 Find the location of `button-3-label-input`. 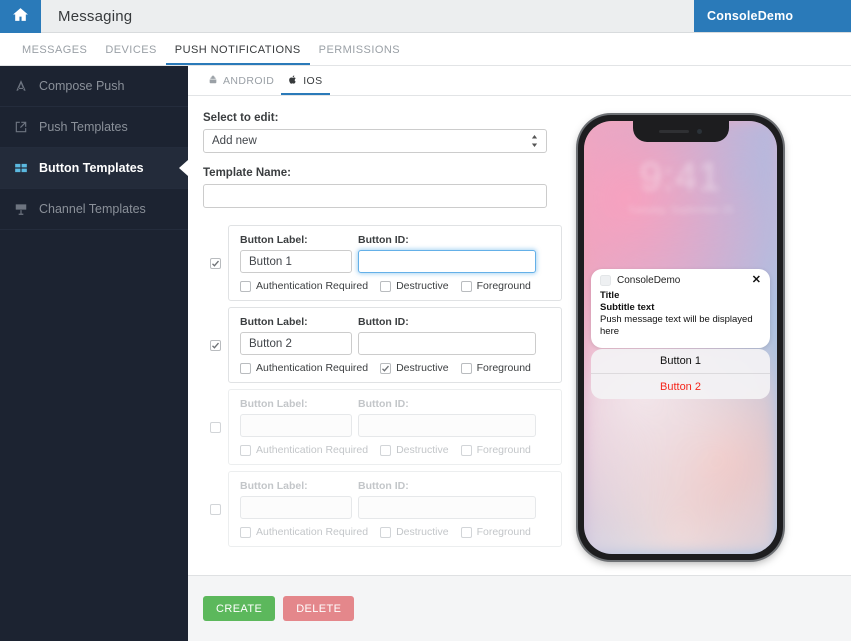

button-3-label-input is located at coordinates (296, 425).